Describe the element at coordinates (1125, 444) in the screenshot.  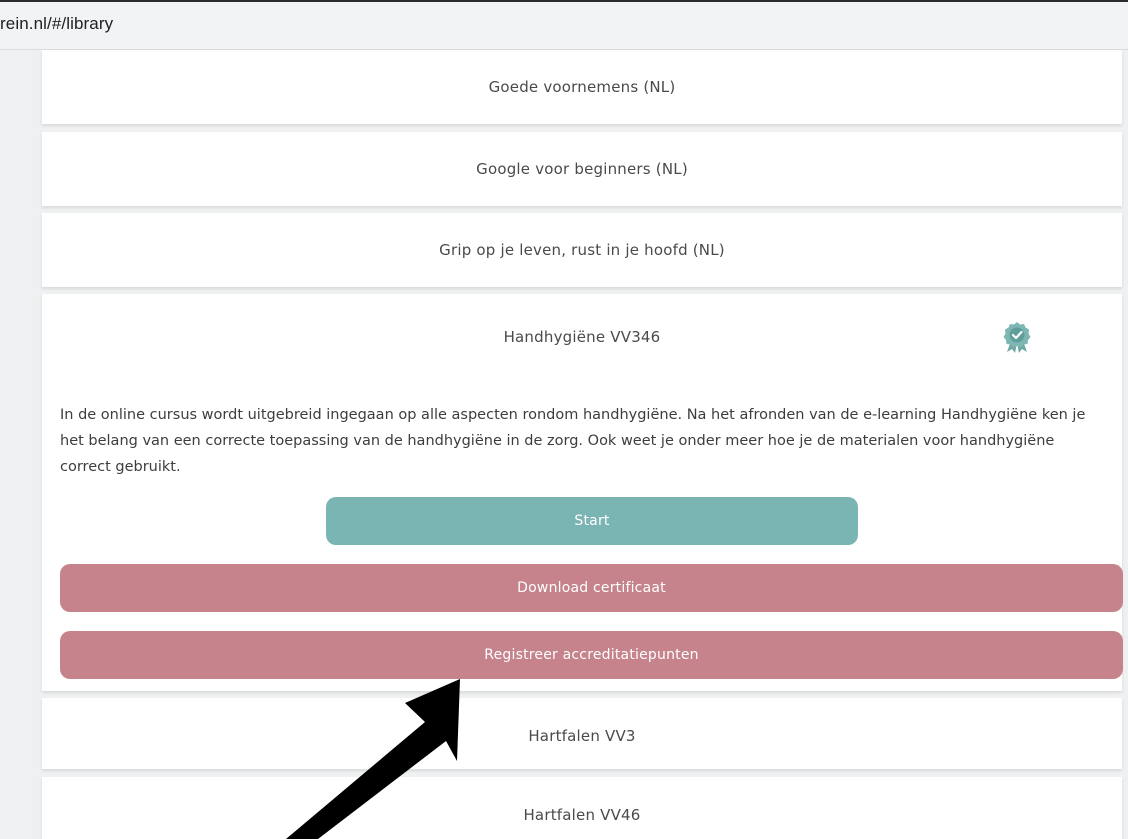
I see `right-edge` at that location.